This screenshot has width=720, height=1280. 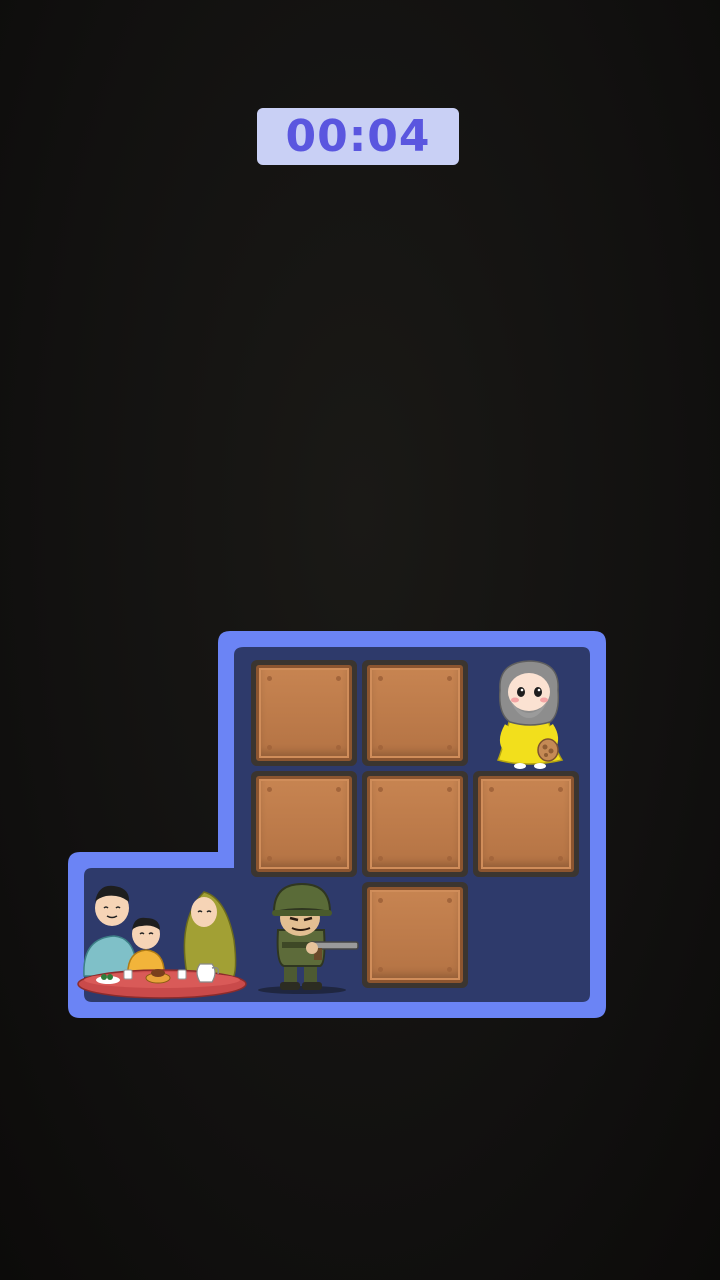 I want to click on crate-tile-r1-c0, so click(x=304, y=824).